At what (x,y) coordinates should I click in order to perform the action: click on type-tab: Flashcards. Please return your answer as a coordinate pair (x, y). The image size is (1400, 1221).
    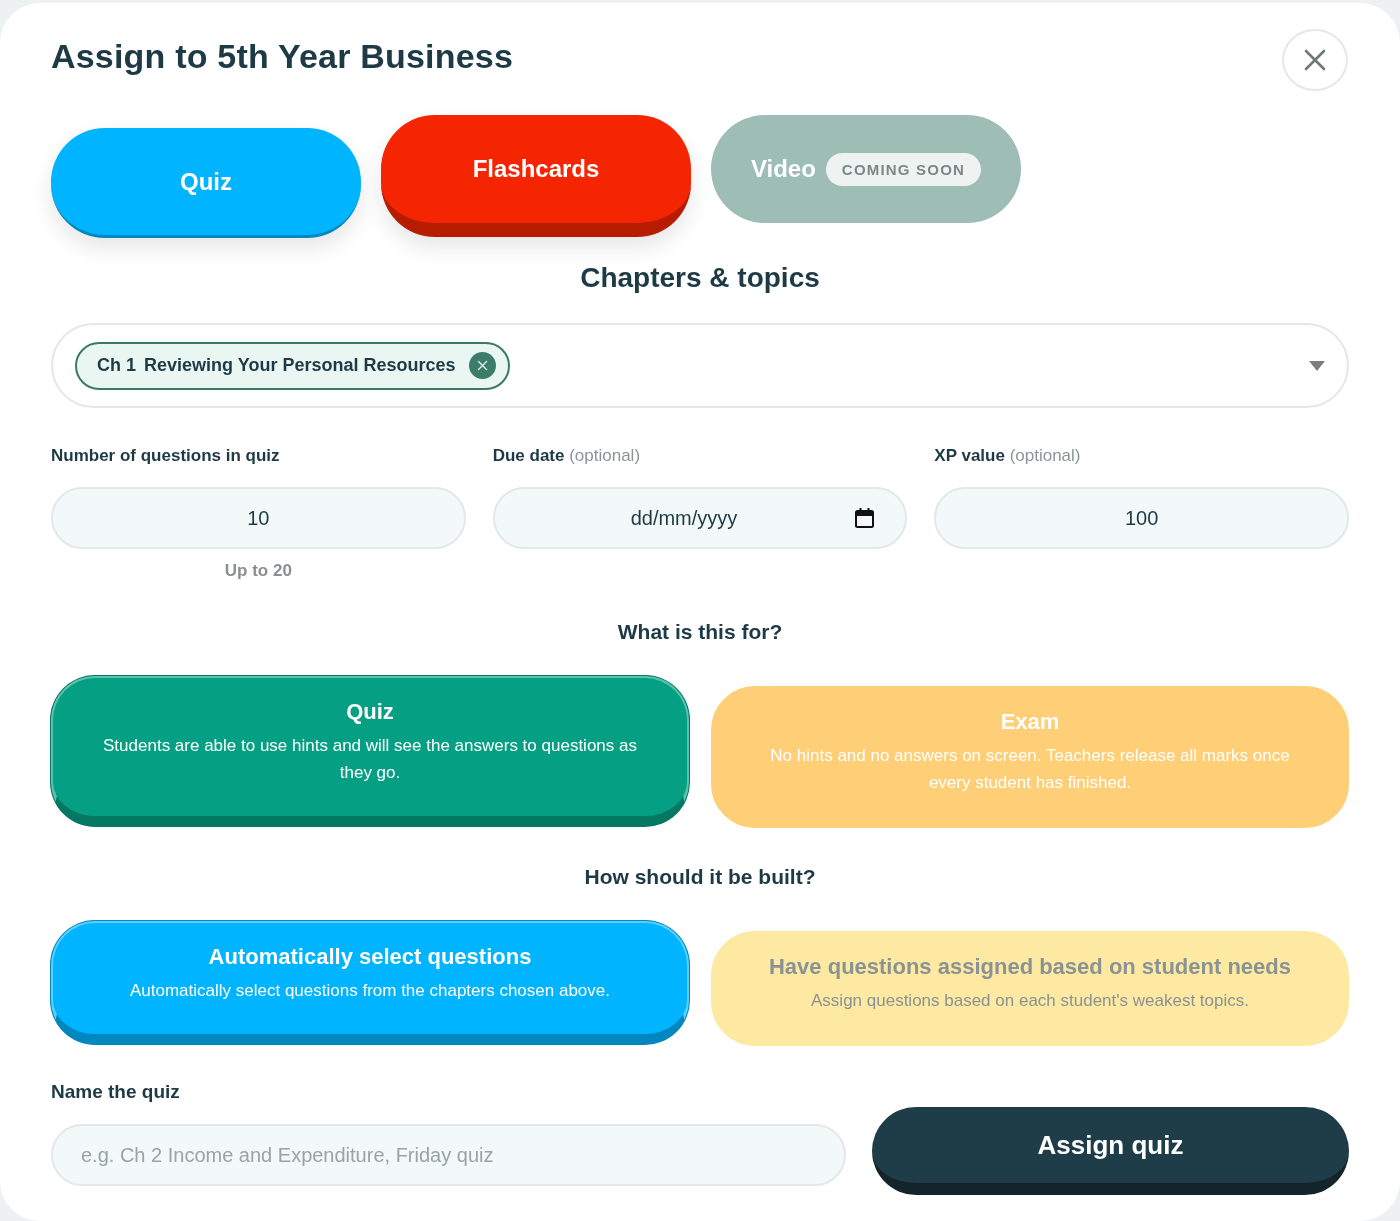
    Looking at the image, I should click on (536, 176).